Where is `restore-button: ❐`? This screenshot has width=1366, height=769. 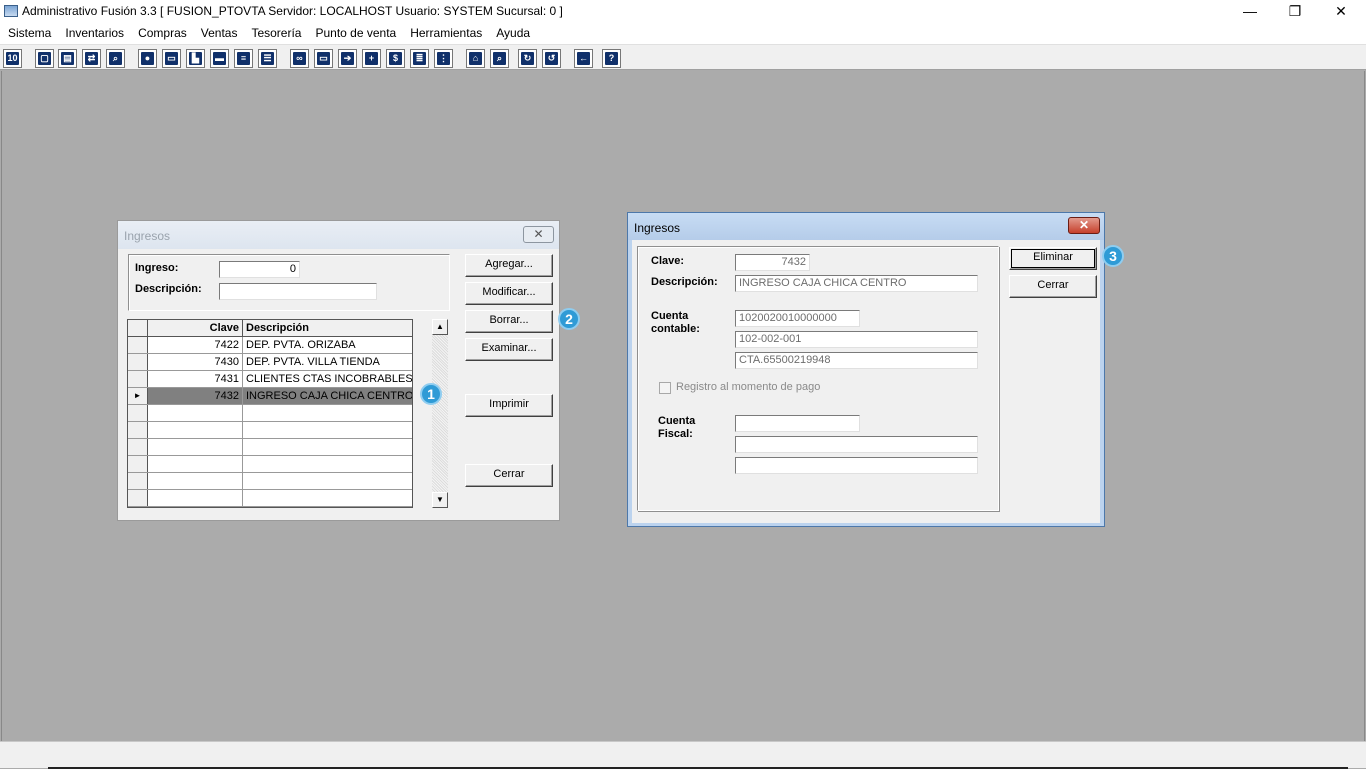 restore-button: ❐ is located at coordinates (1295, 11).